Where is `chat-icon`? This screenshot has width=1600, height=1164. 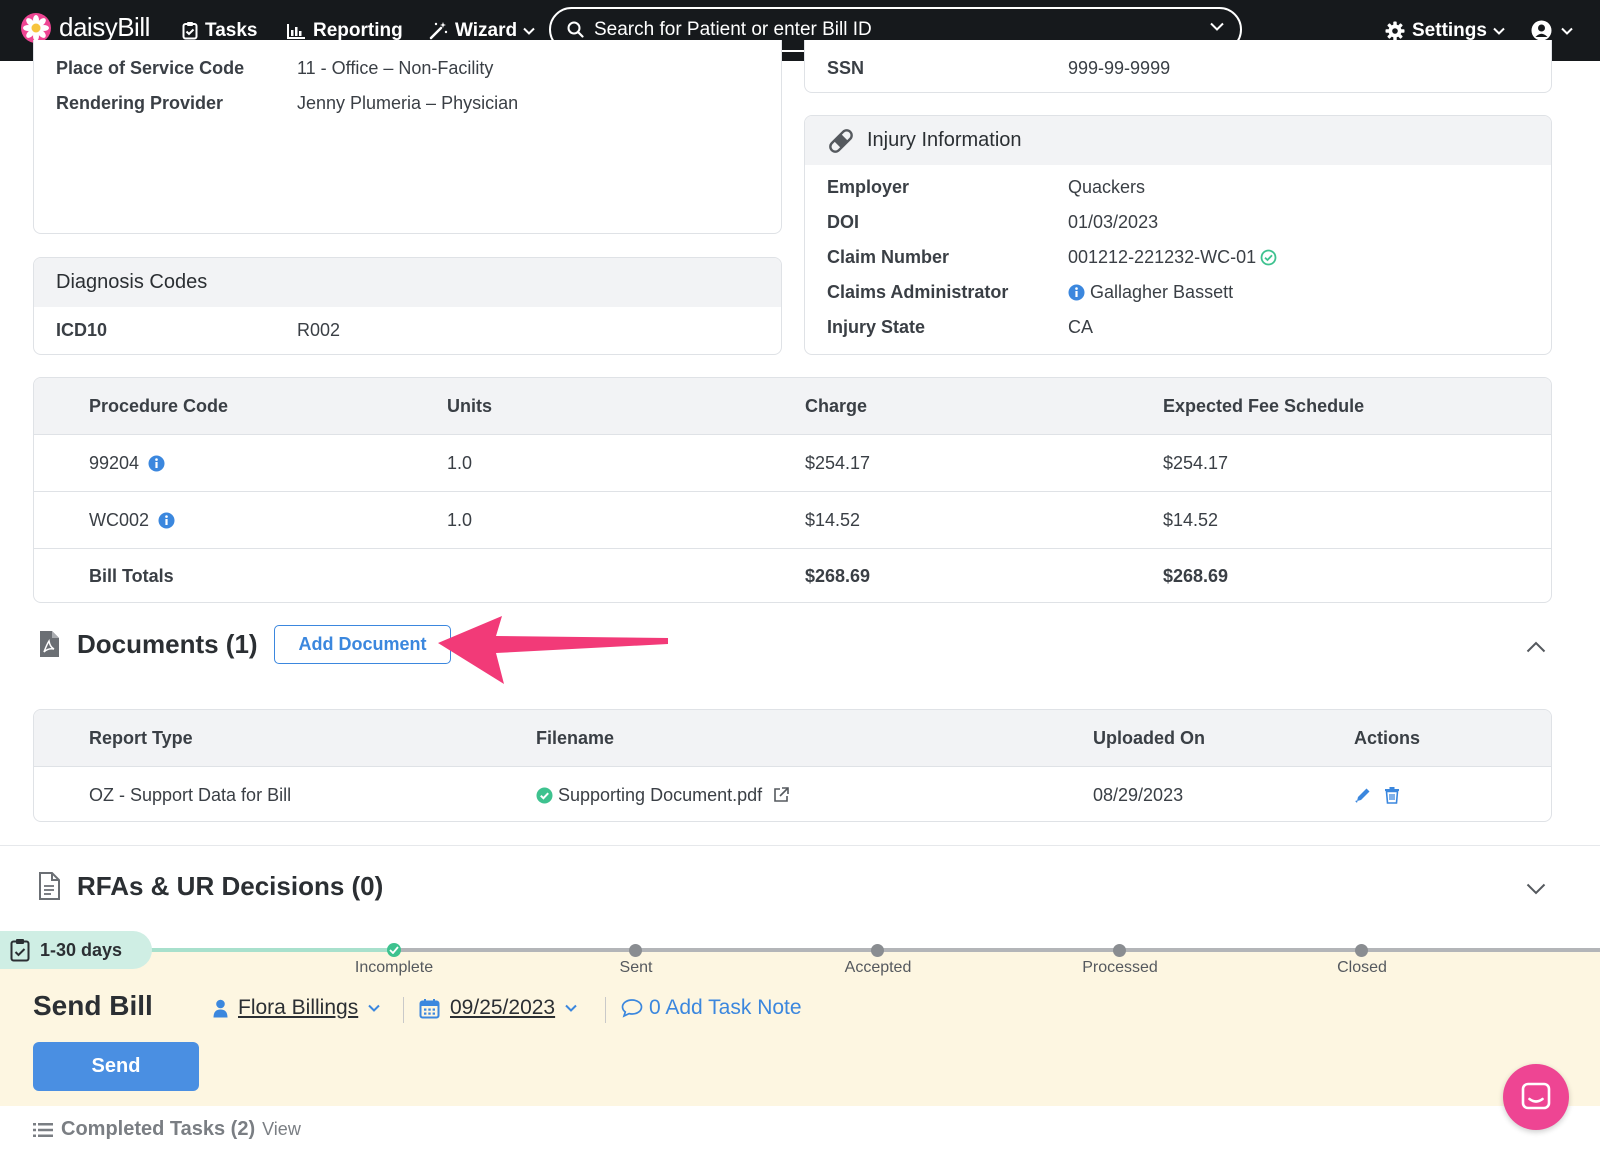
chat-icon is located at coordinates (1536, 1096).